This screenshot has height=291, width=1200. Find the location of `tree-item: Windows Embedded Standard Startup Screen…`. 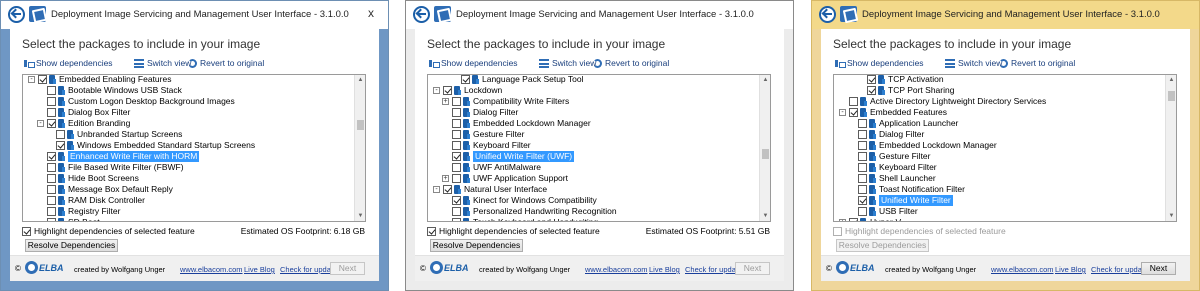

tree-item: Windows Embedded Standard Startup Screen… is located at coordinates (188, 145).